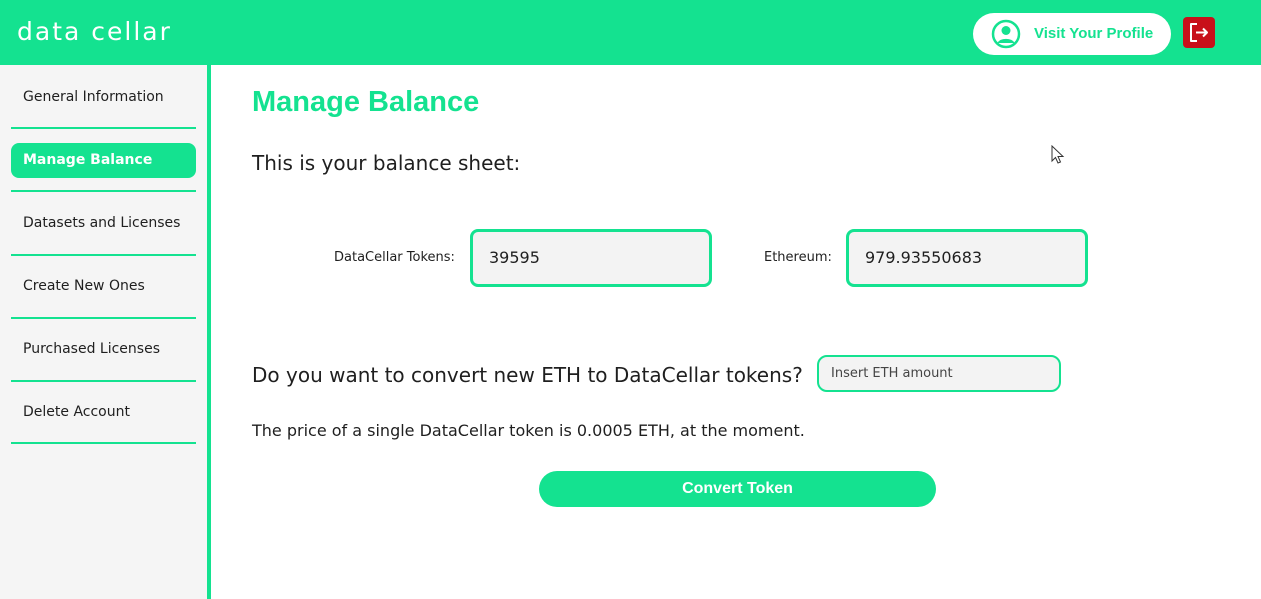 This screenshot has width=1261, height=599. I want to click on logout-button, so click(1199, 32).